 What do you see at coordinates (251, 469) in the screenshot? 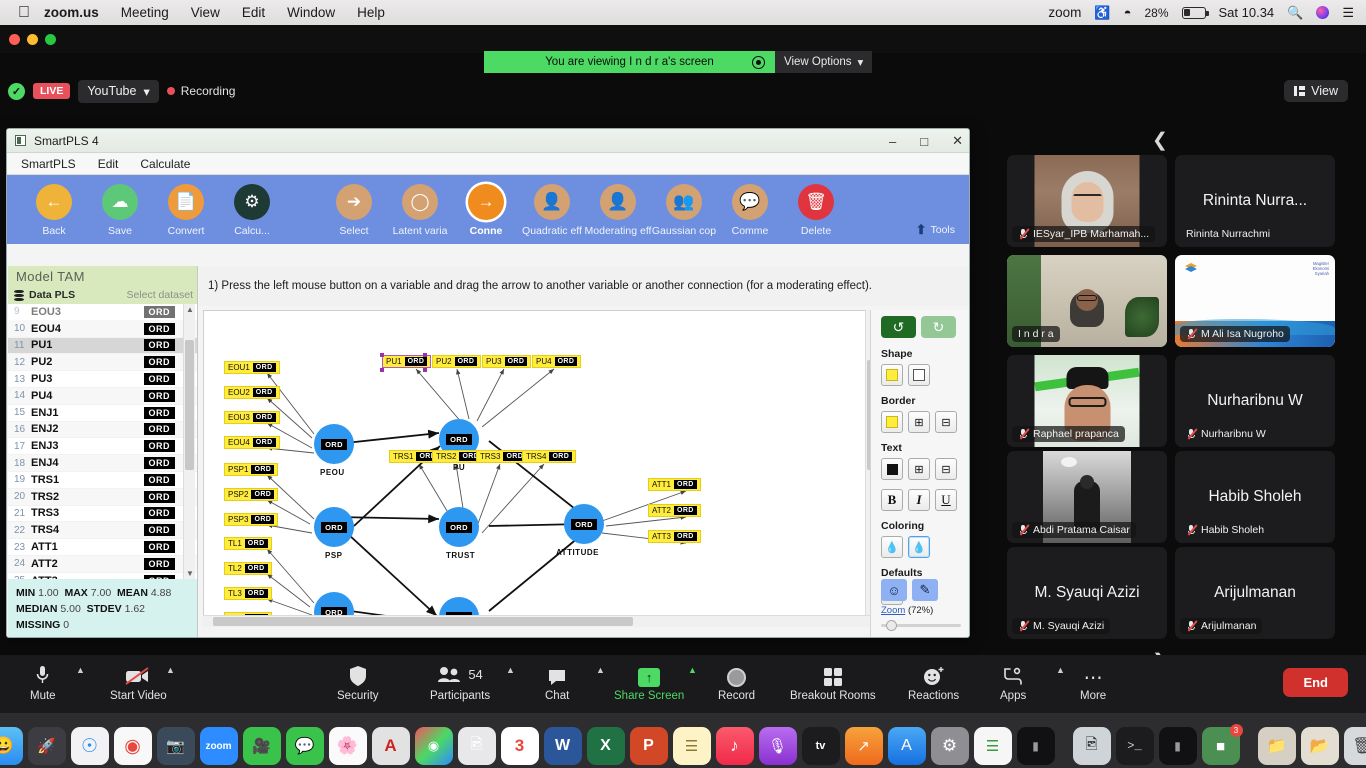
I see `indicator-psp1: PSP1 ORD` at bounding box center [251, 469].